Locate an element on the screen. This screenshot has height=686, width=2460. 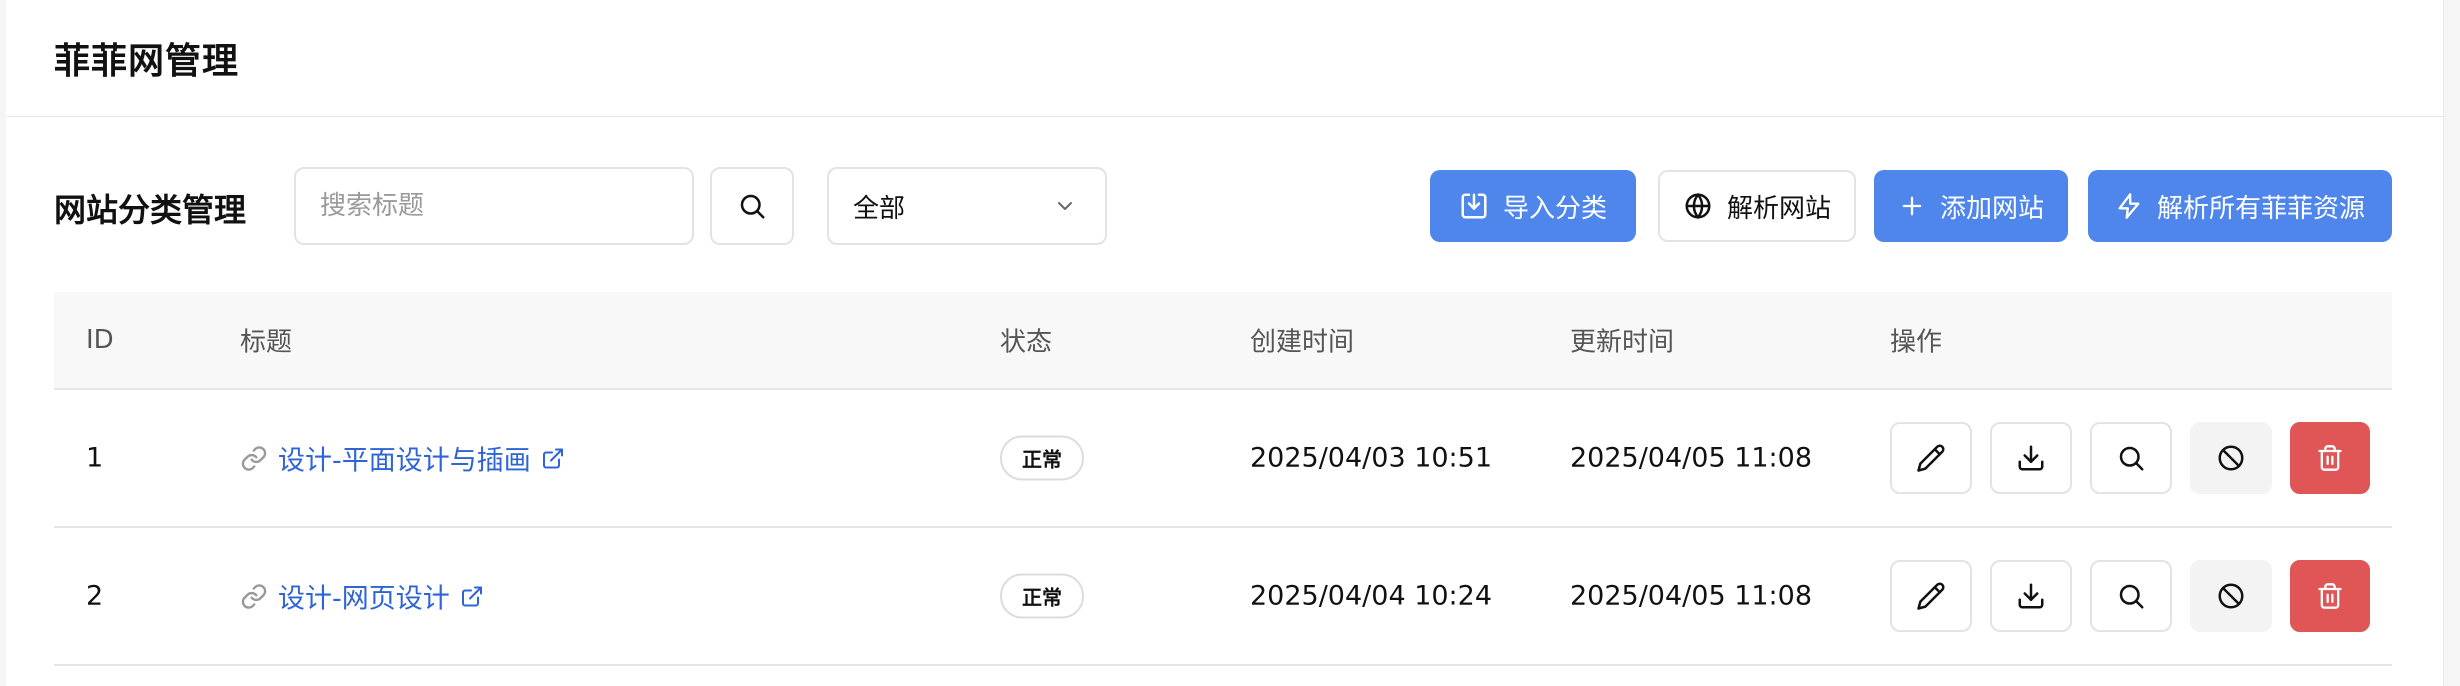
select-value: 全部 is located at coordinates (879, 208).